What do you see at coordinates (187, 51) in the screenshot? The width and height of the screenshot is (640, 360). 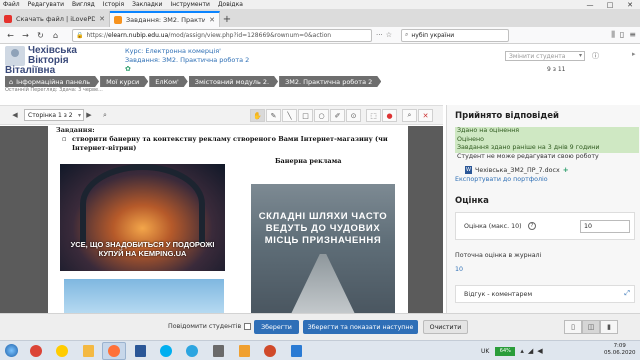 I see `course-link: Курс: Електронна комерція'` at bounding box center [187, 51].